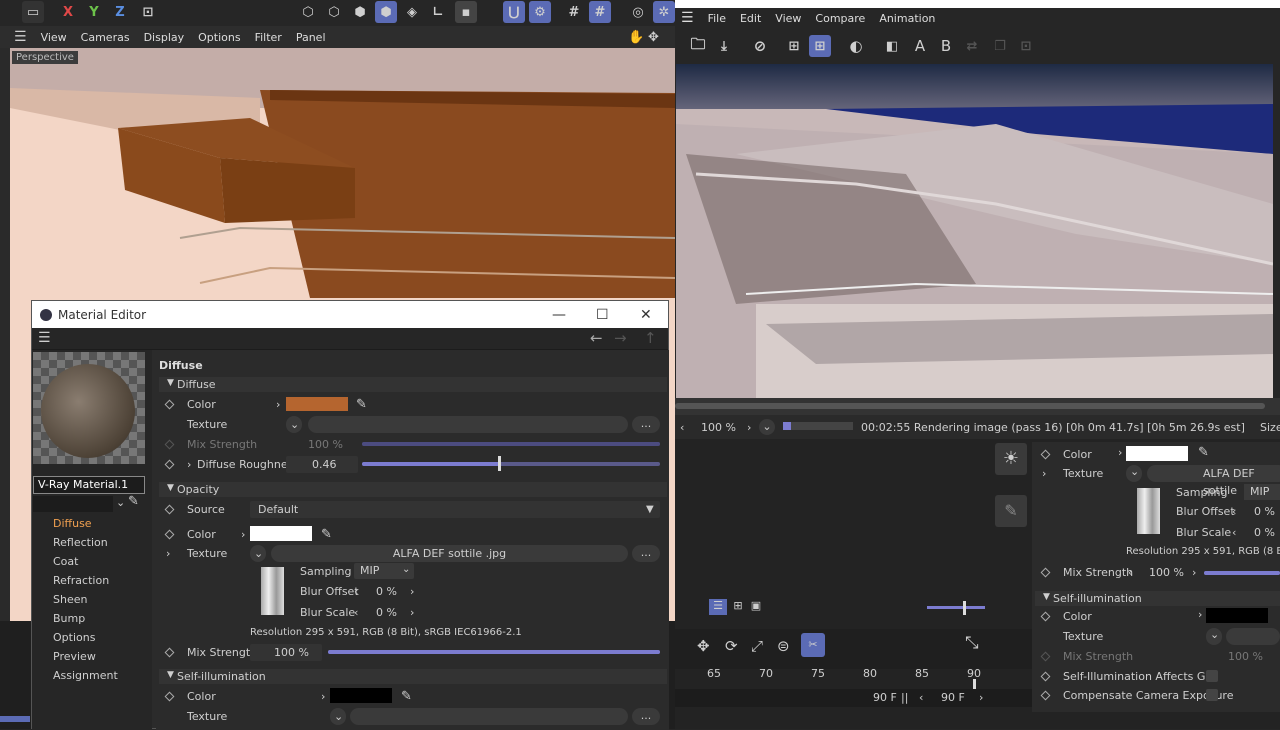 Image resolution: width=1280 pixels, height=730 pixels. What do you see at coordinates (413, 489) in the screenshot?
I see `opacity-group-header: ▼ Opacity` at bounding box center [413, 489].